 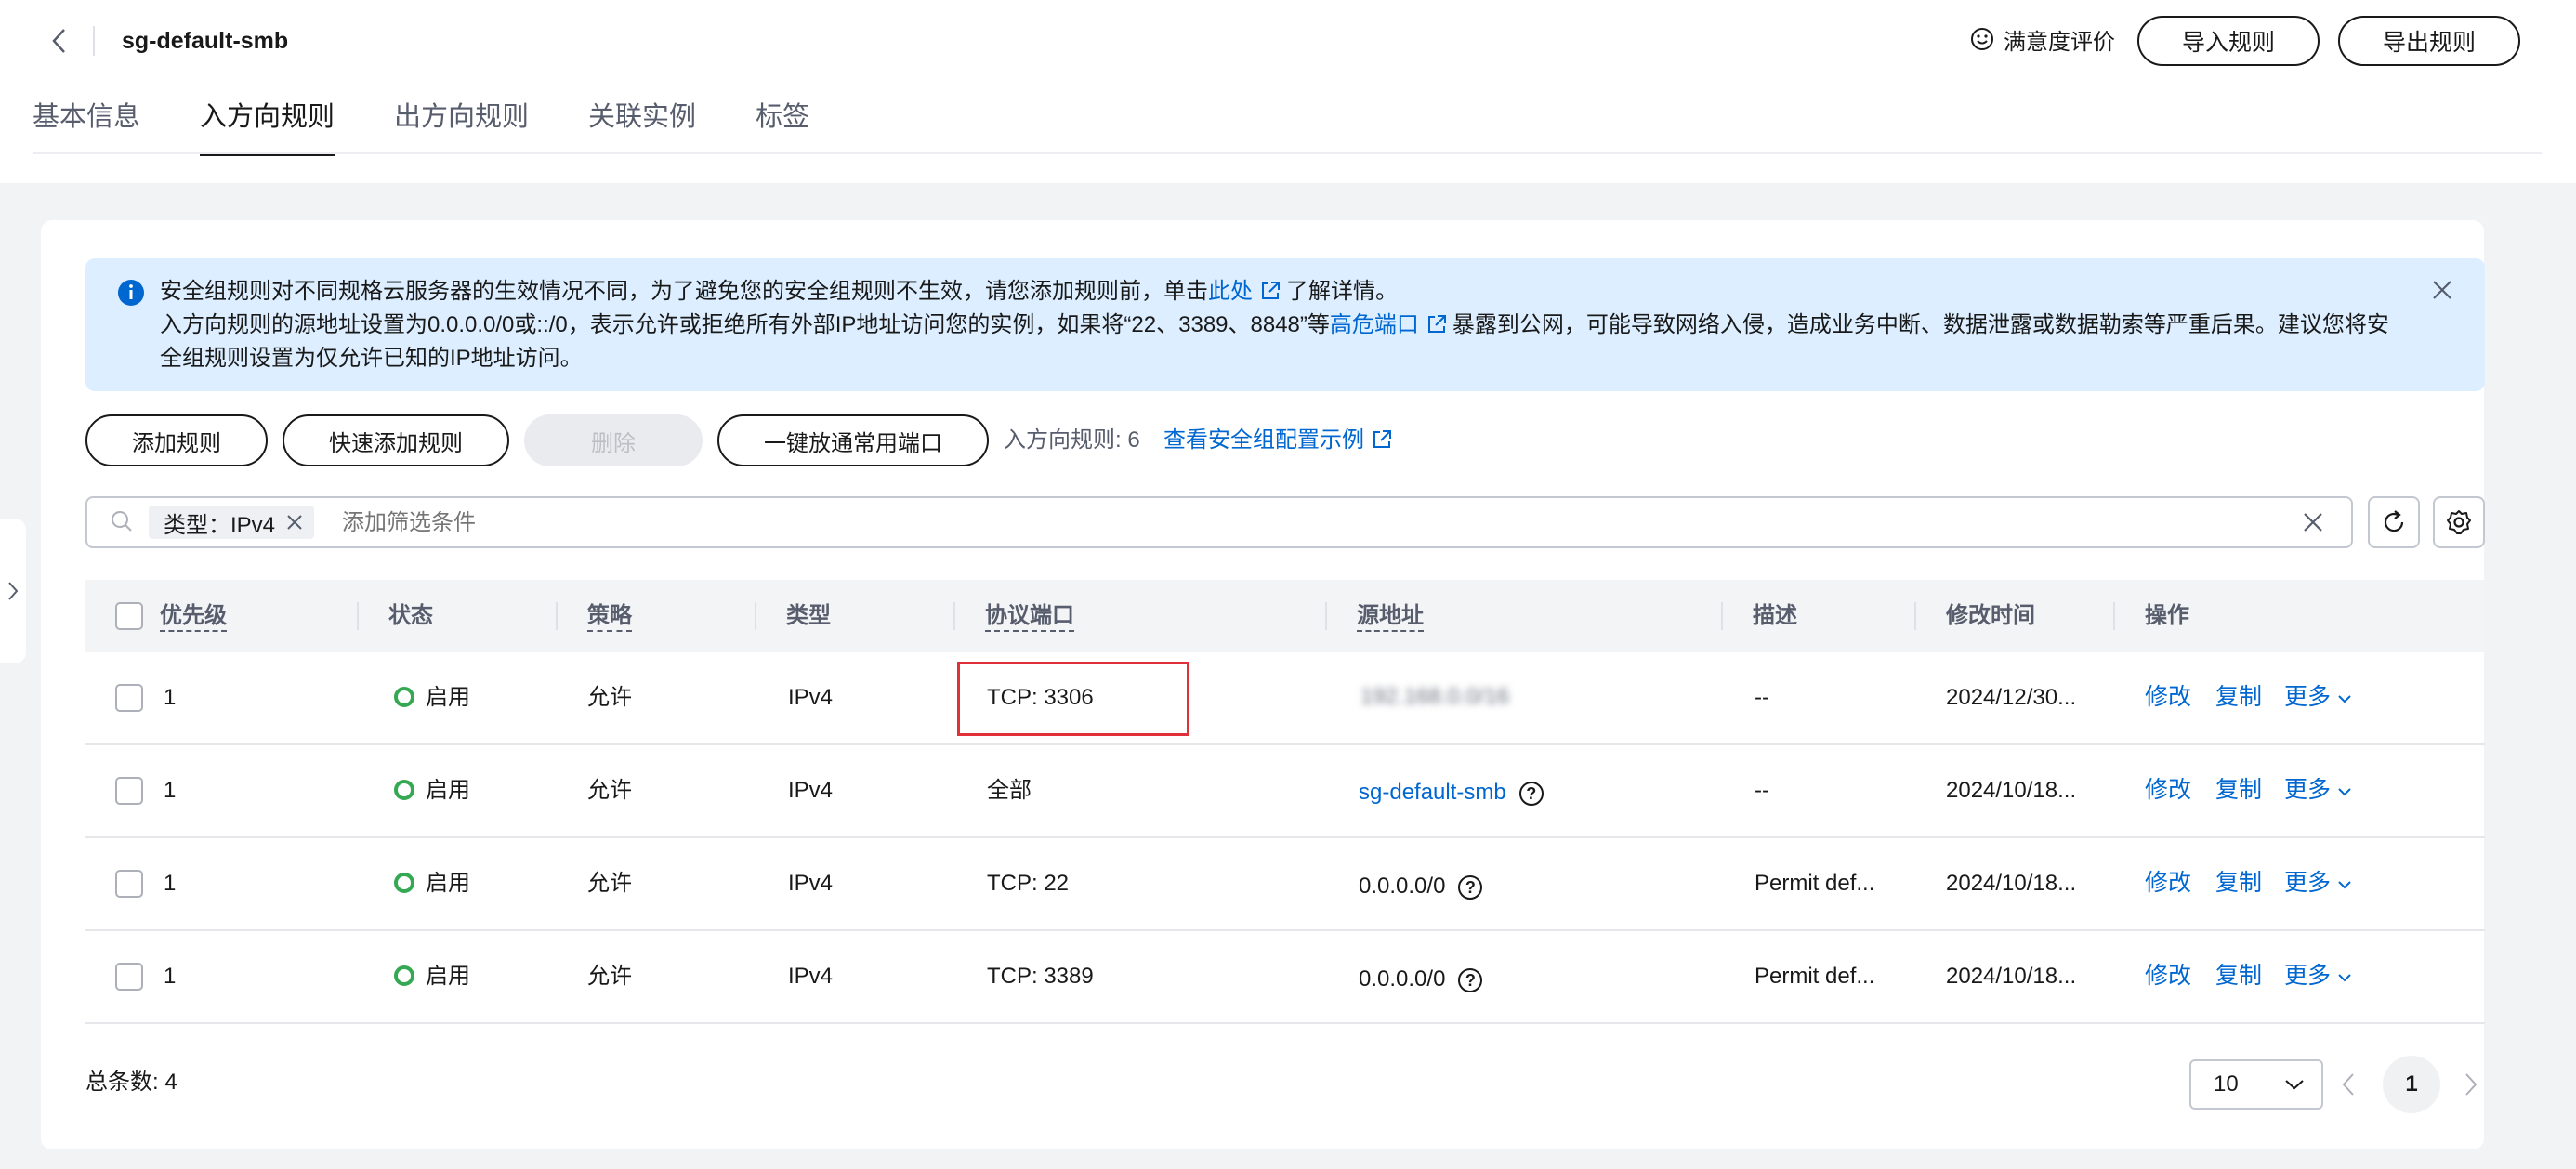 What do you see at coordinates (2226, 1084) in the screenshot?
I see `page-size-value: 10` at bounding box center [2226, 1084].